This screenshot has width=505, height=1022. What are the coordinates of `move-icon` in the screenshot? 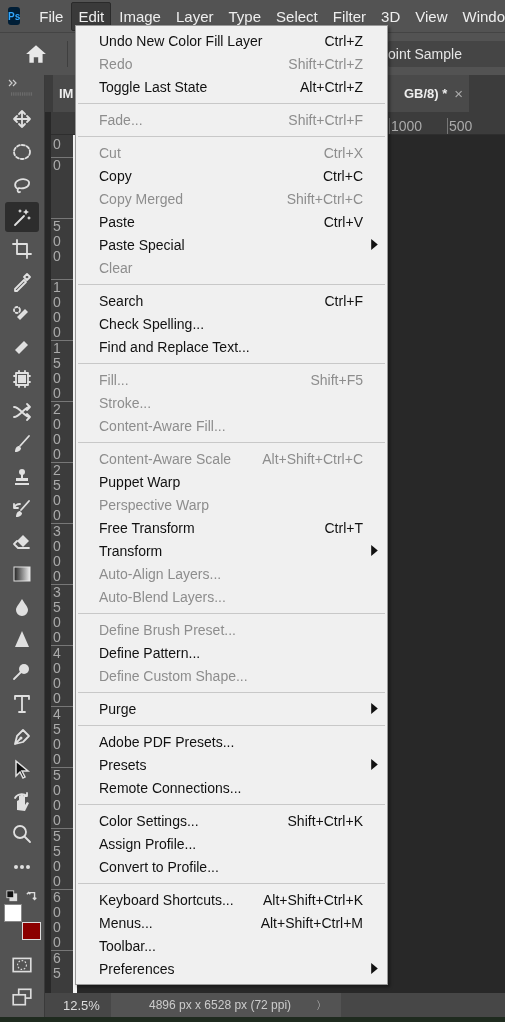 It's located at (22, 119).